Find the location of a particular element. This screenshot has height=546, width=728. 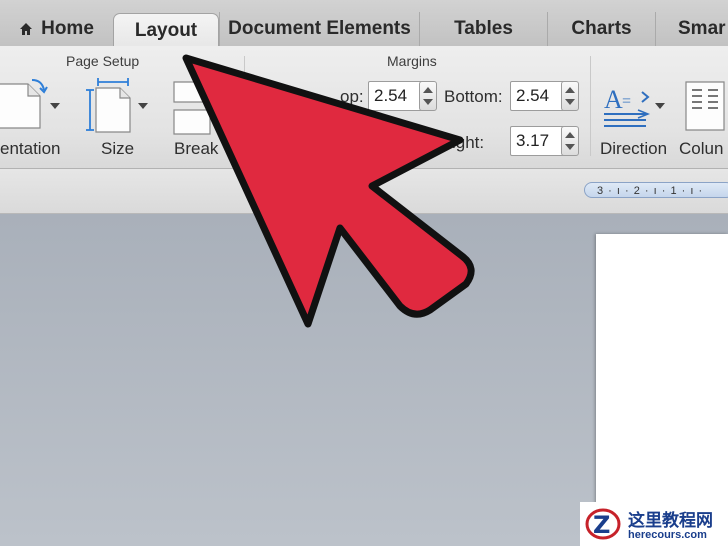

margins-group-title: Margins is located at coordinates (412, 61).